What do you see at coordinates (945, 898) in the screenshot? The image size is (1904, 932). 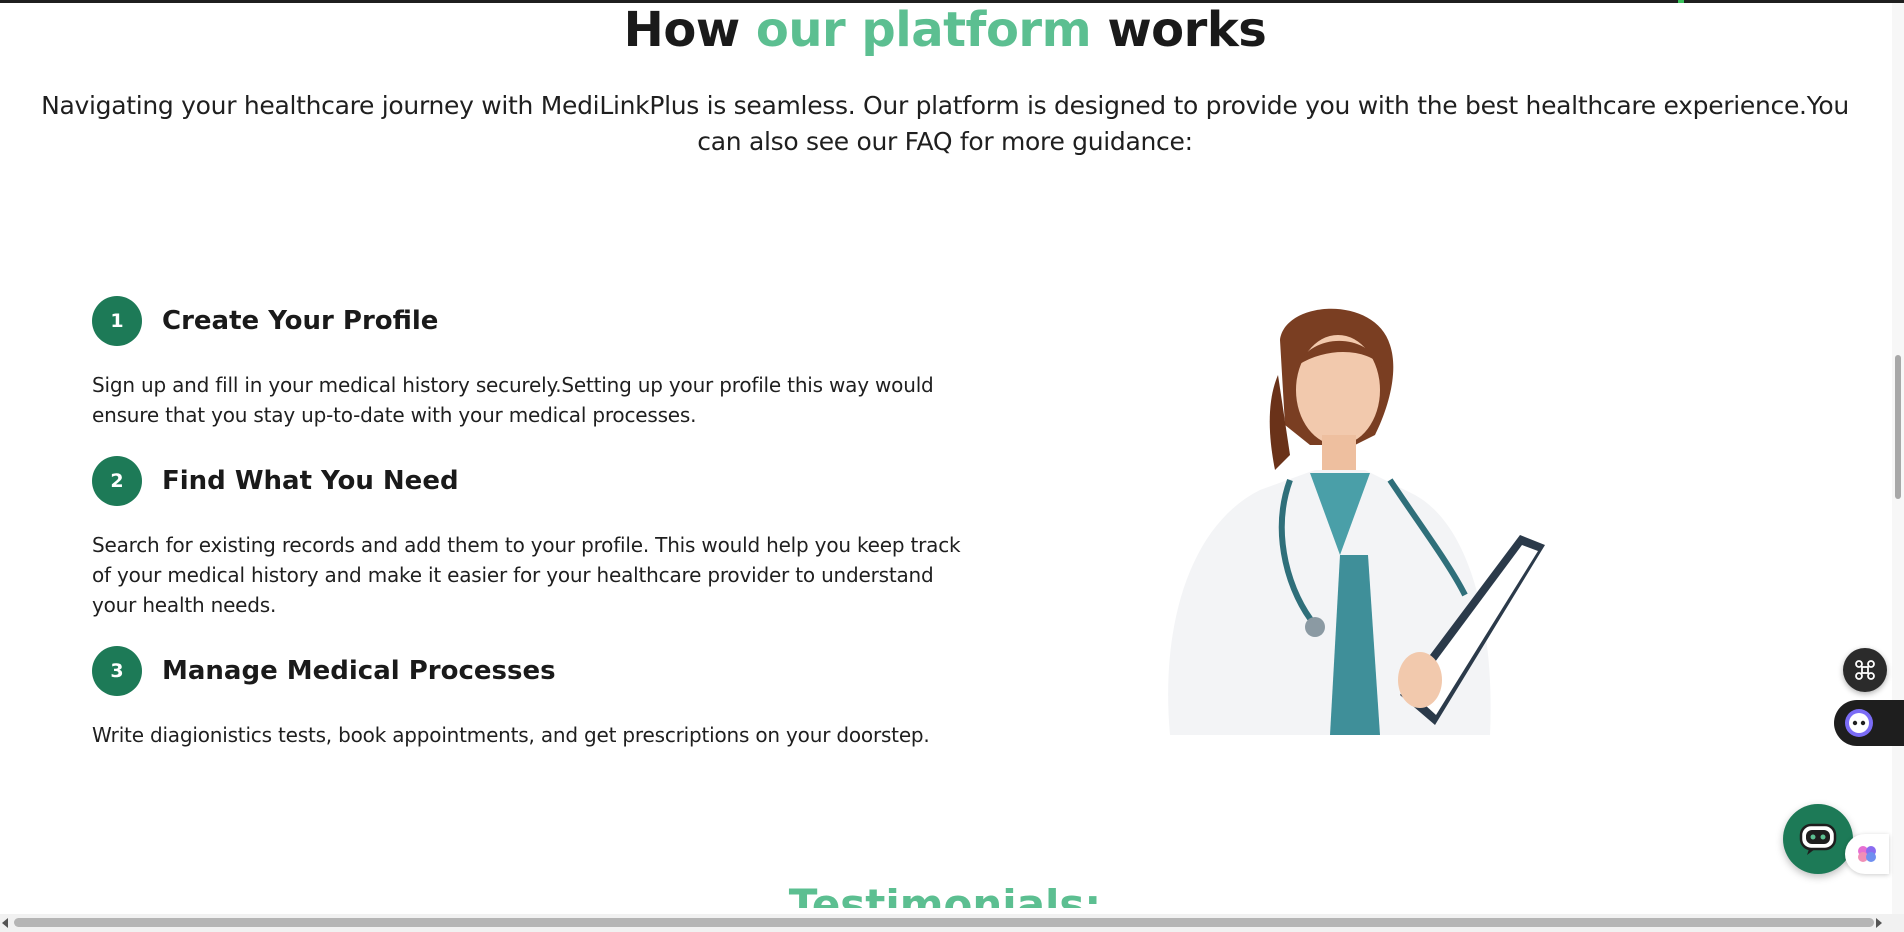 I see `testimonials-heading: Testimonials:` at bounding box center [945, 898].